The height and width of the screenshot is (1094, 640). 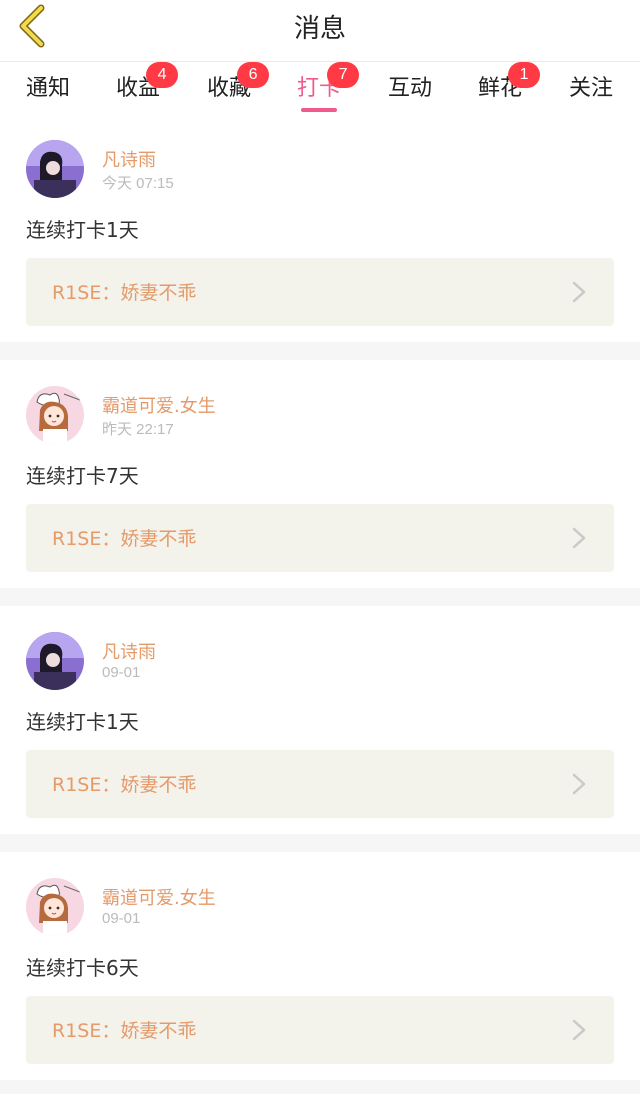 I want to click on active-tab-indicator, so click(x=319, y=110).